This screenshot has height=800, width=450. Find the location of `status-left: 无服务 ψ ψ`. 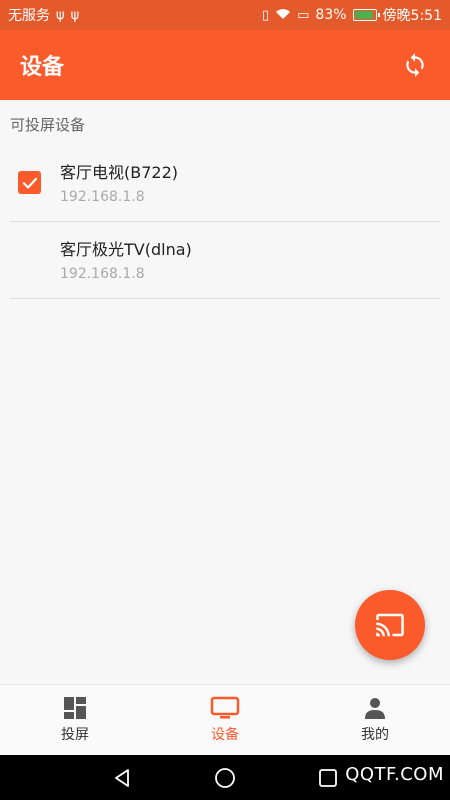

status-left: 无服务 ψ ψ is located at coordinates (43, 15).